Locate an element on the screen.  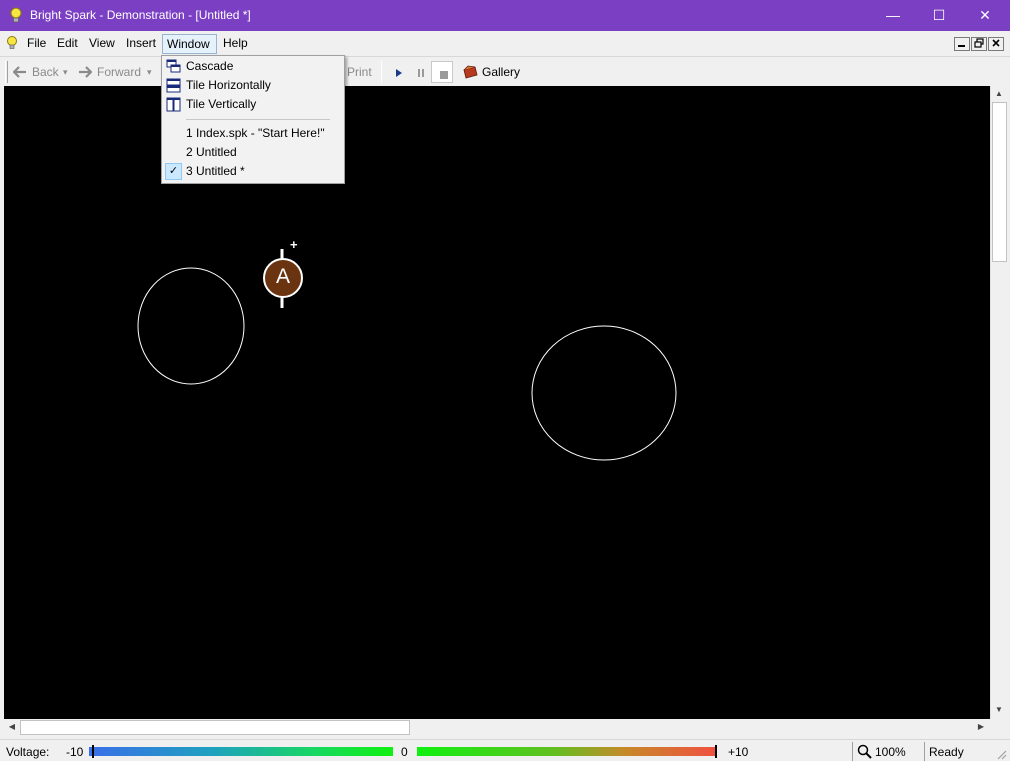
forward-button: Forward is located at coordinates (119, 72).